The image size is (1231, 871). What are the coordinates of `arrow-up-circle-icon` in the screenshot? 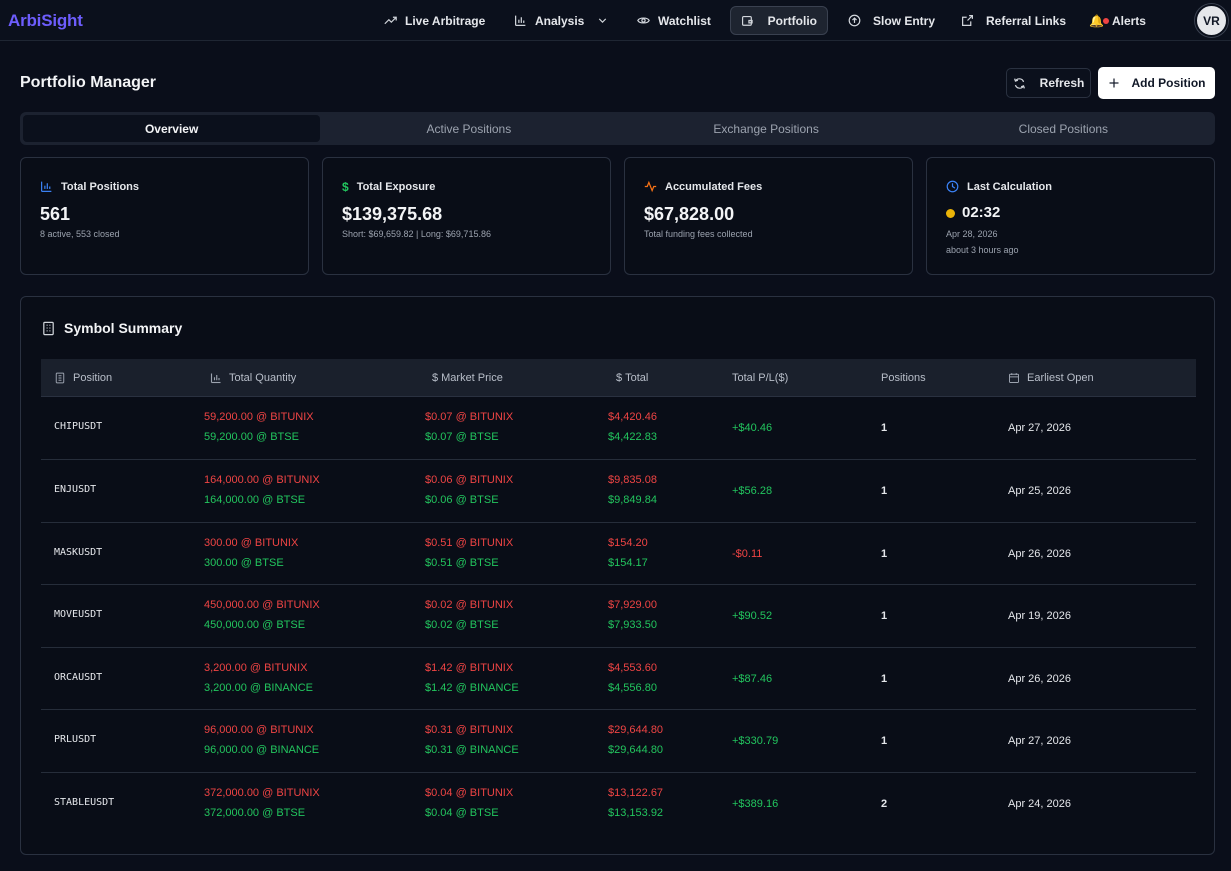 It's located at (854, 20).